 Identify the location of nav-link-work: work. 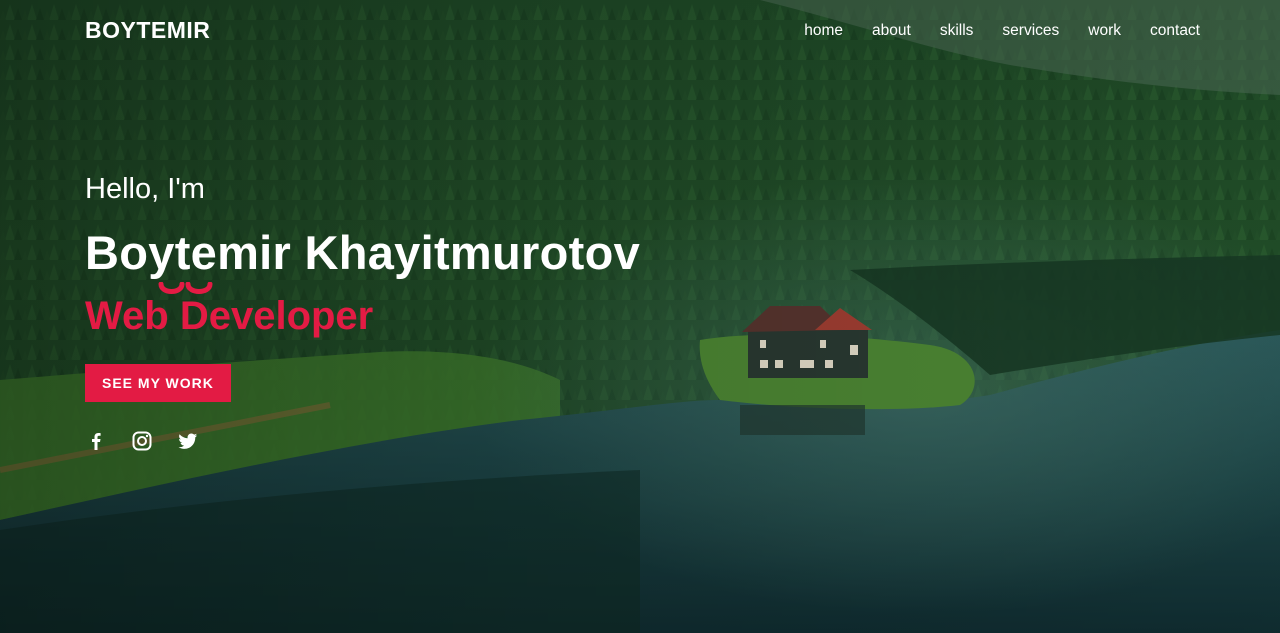
(1104, 30).